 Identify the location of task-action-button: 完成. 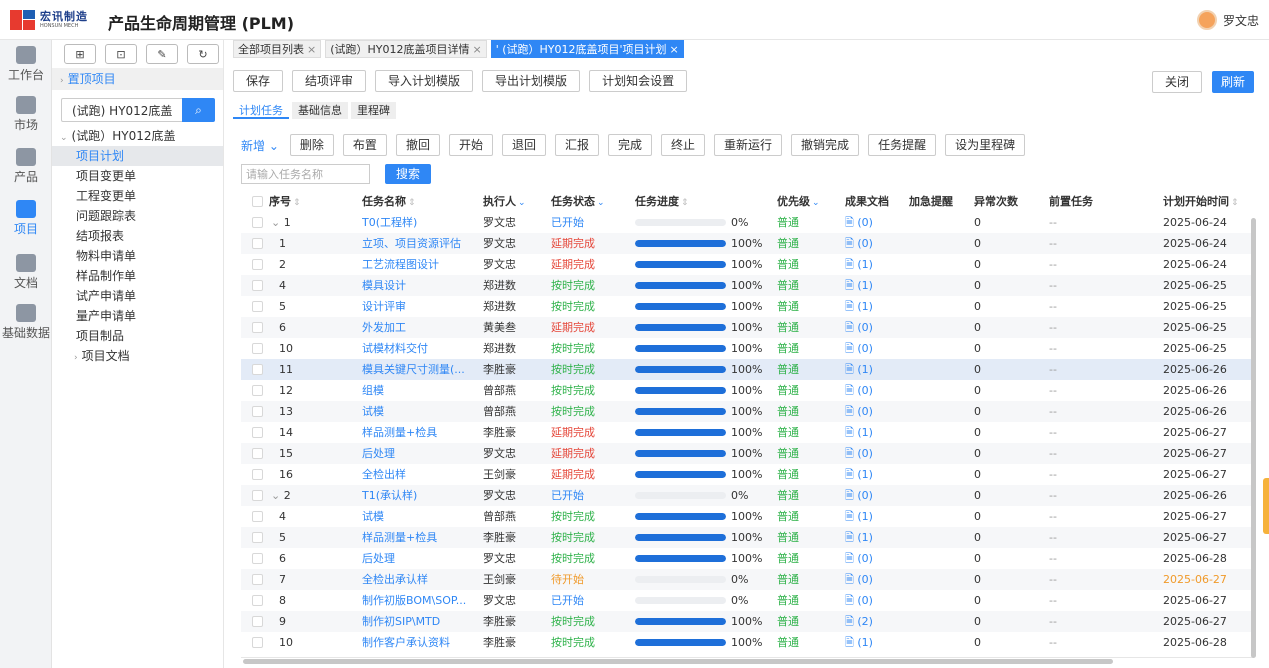
(630, 145).